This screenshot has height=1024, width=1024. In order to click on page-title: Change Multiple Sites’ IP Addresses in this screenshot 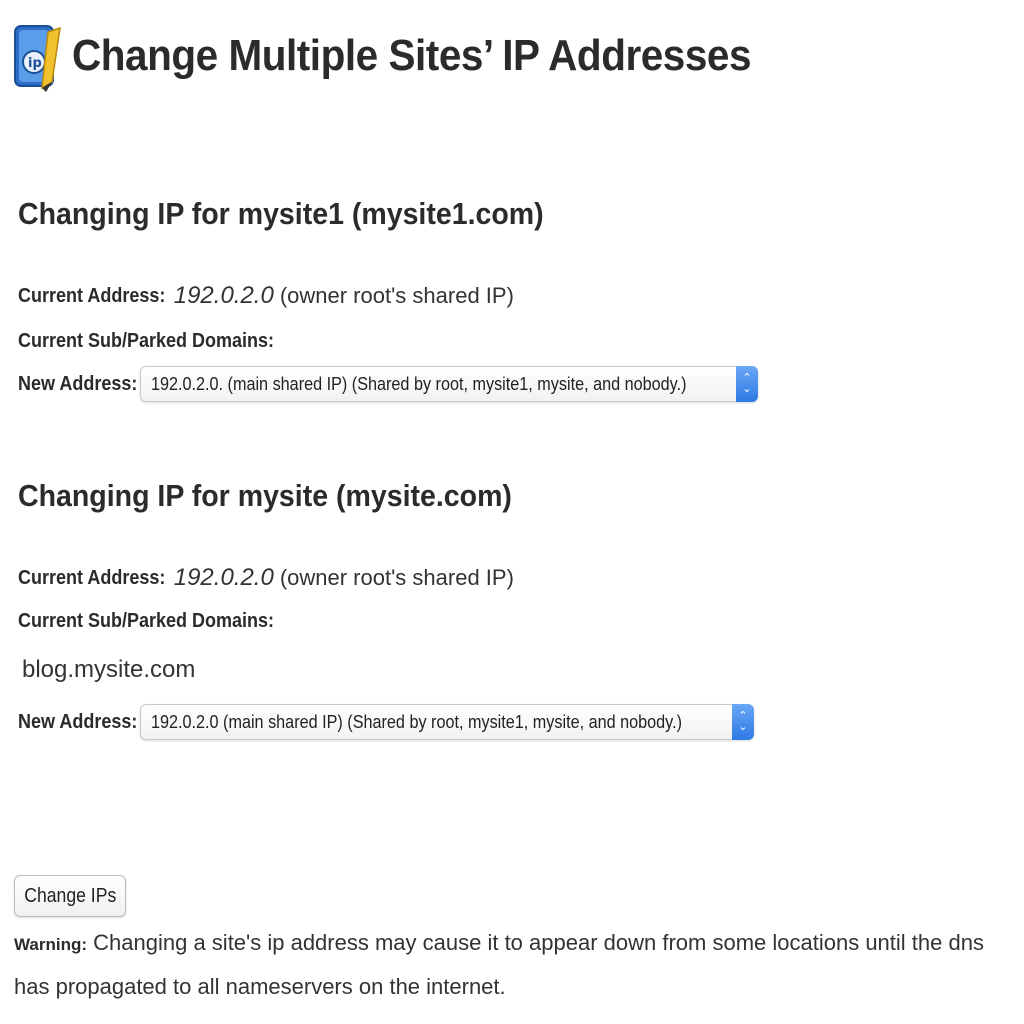, I will do `click(412, 55)`.